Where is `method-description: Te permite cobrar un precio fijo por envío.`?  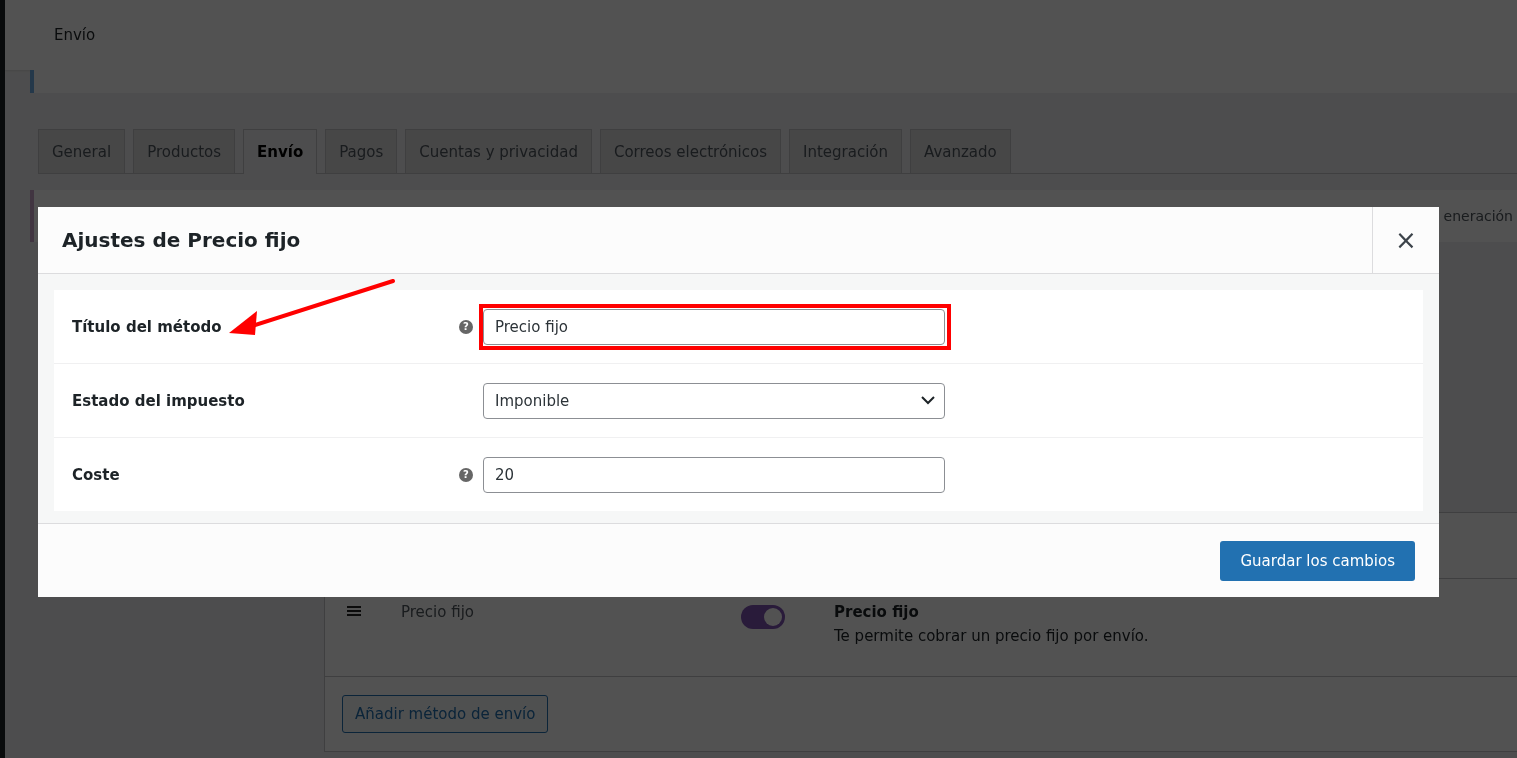 method-description: Te permite cobrar un precio fijo por envío. is located at coordinates (991, 636).